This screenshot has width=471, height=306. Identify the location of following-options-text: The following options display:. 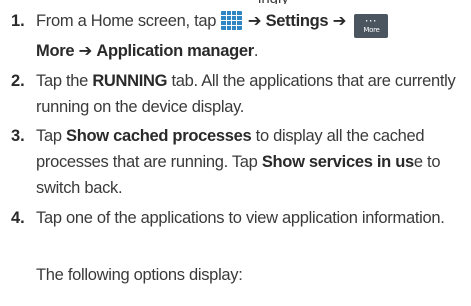
(139, 275).